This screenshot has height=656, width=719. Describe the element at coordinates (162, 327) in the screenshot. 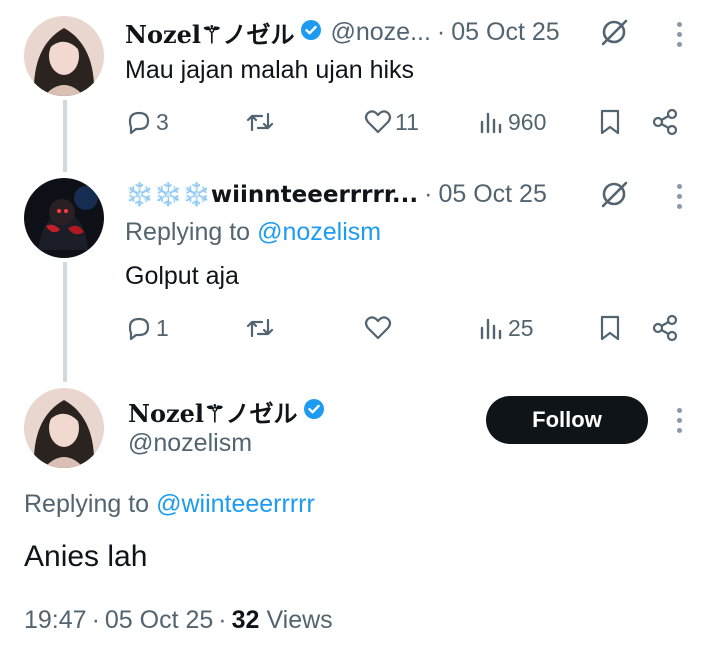

I see `reply-count: 1` at that location.